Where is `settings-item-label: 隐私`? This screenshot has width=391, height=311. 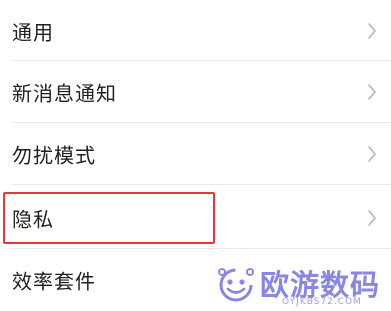 settings-item-label: 隐私 is located at coordinates (33, 219).